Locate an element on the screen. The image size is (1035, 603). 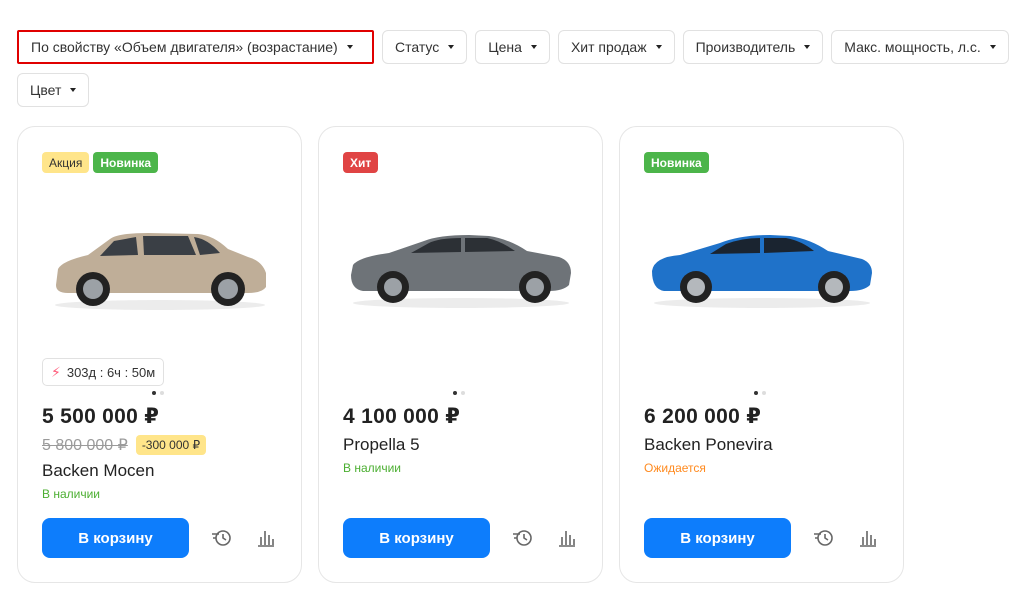
promo-timer: ⚡ 303д : 6ч : 50м is located at coordinates (103, 372).